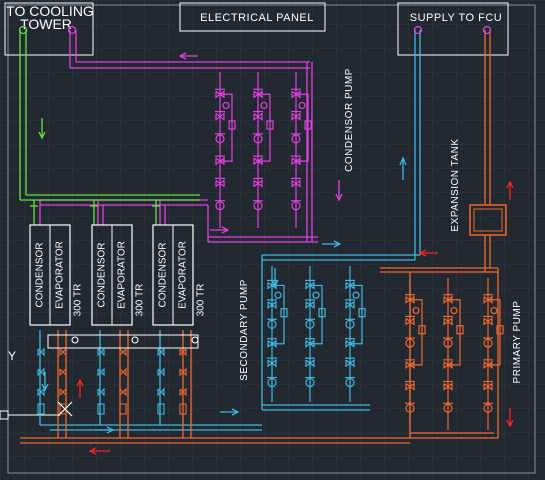  I want to click on ucs-y-label: Y, so click(12, 356).